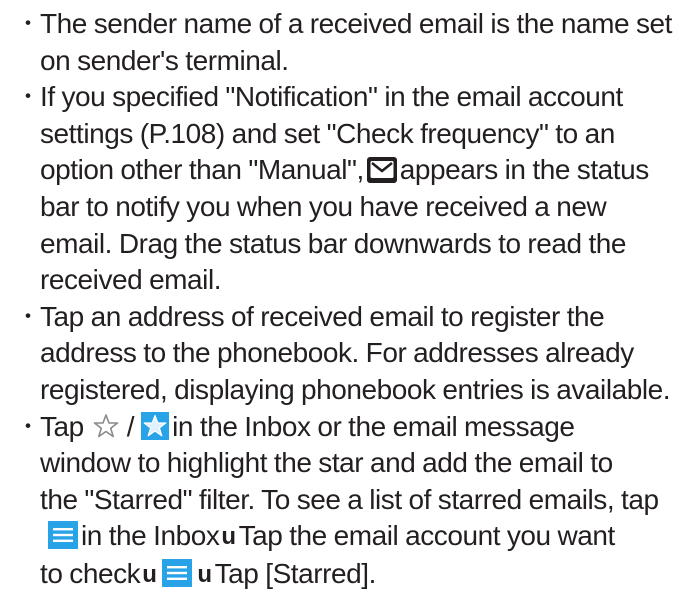 The image size is (684, 601). Describe the element at coordinates (155, 425) in the screenshot. I see `star-filled-icon` at that location.